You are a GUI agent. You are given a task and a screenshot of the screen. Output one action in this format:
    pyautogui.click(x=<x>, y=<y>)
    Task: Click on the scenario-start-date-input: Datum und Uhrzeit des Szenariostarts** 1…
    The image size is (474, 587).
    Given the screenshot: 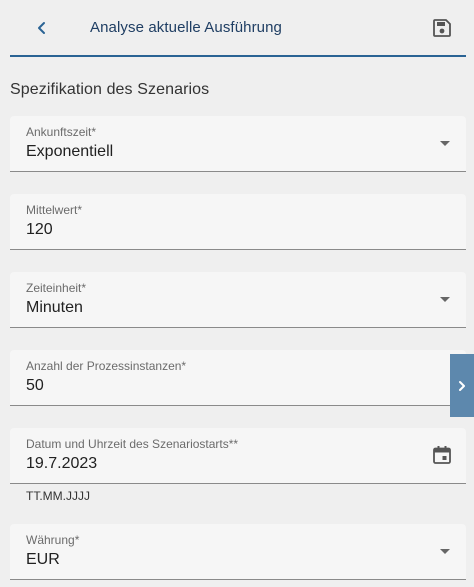 What is the action you would take?
    pyautogui.click(x=238, y=456)
    